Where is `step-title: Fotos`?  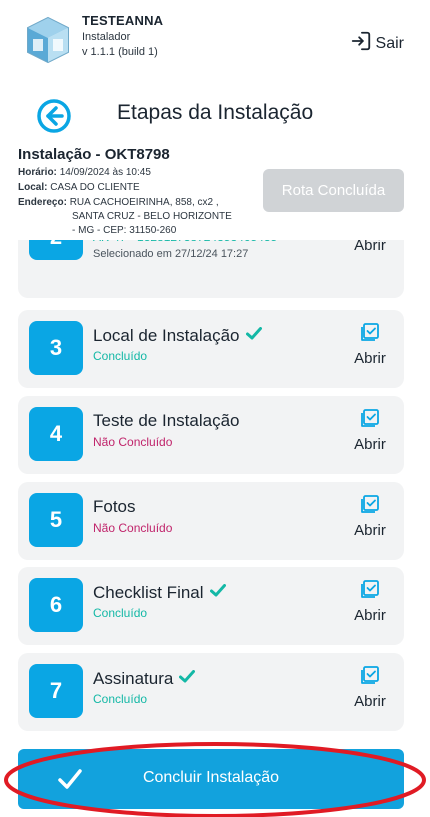
step-title: Fotos is located at coordinates (114, 506).